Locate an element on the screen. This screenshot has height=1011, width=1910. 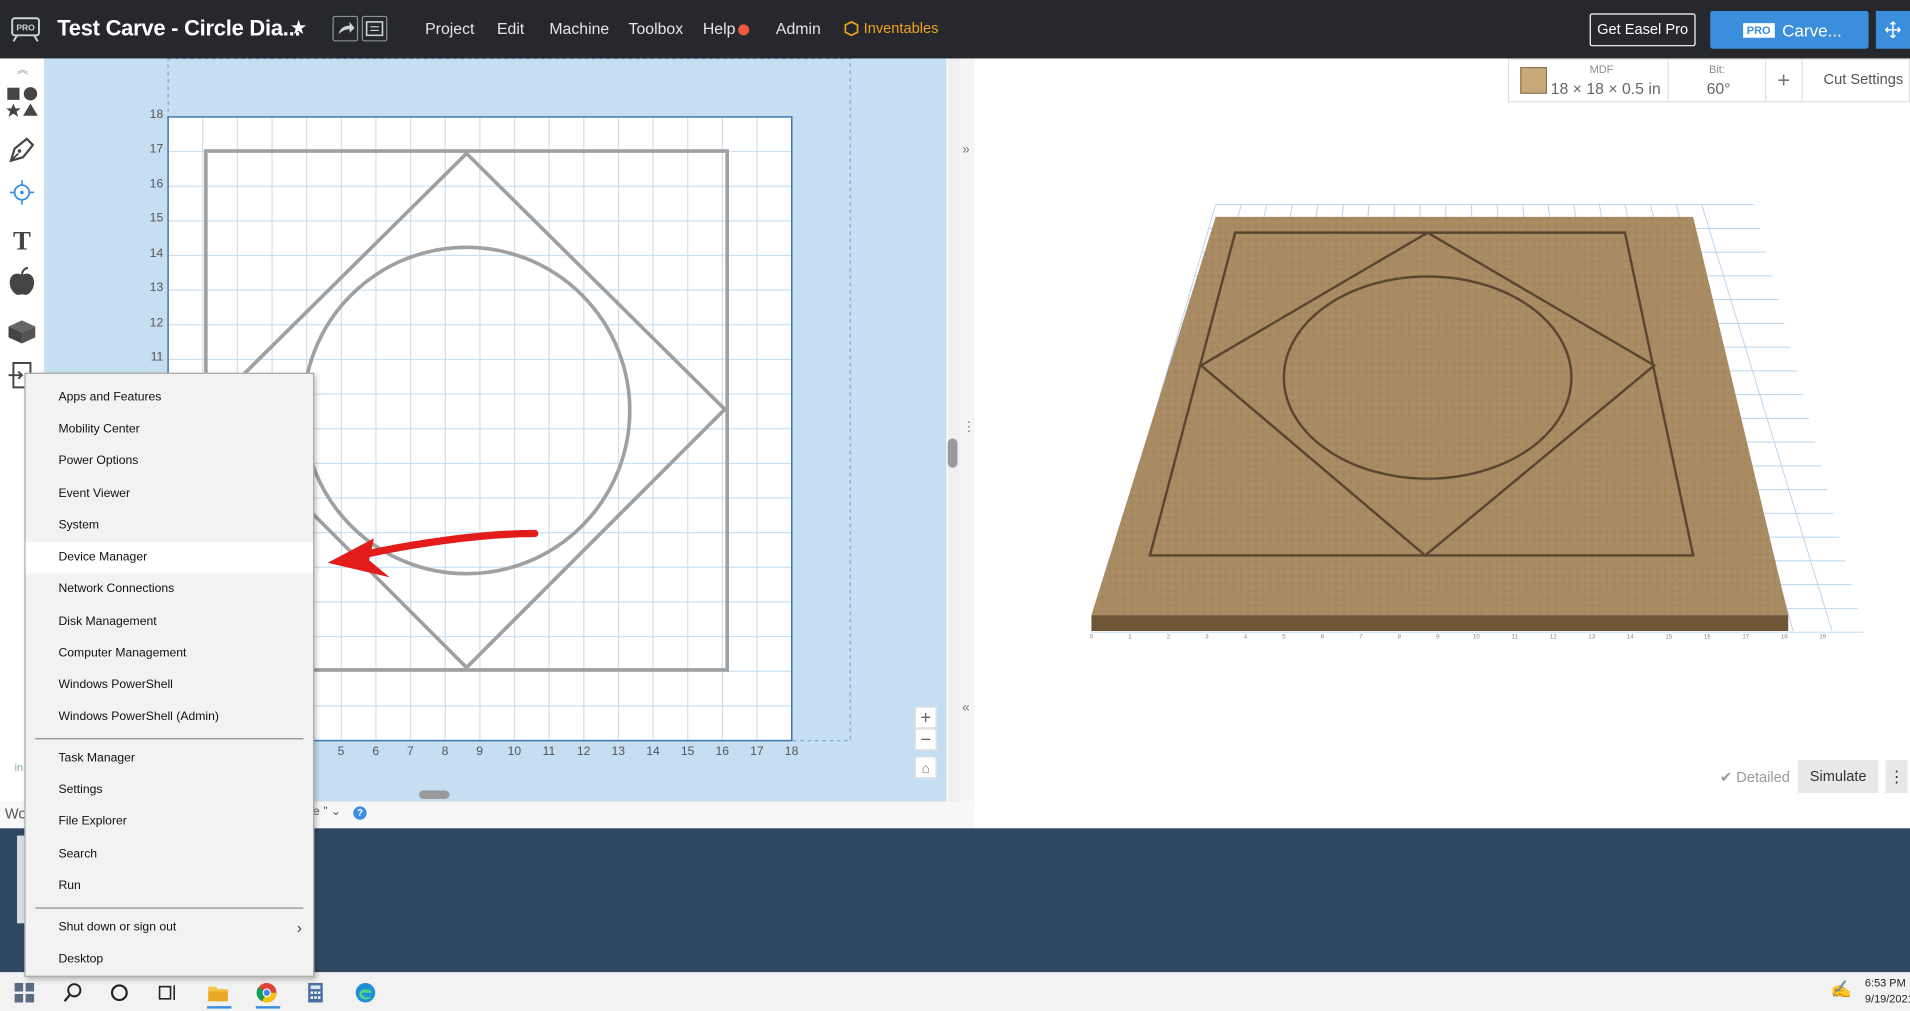
menu-item-settings: Settings is located at coordinates (169, 791).